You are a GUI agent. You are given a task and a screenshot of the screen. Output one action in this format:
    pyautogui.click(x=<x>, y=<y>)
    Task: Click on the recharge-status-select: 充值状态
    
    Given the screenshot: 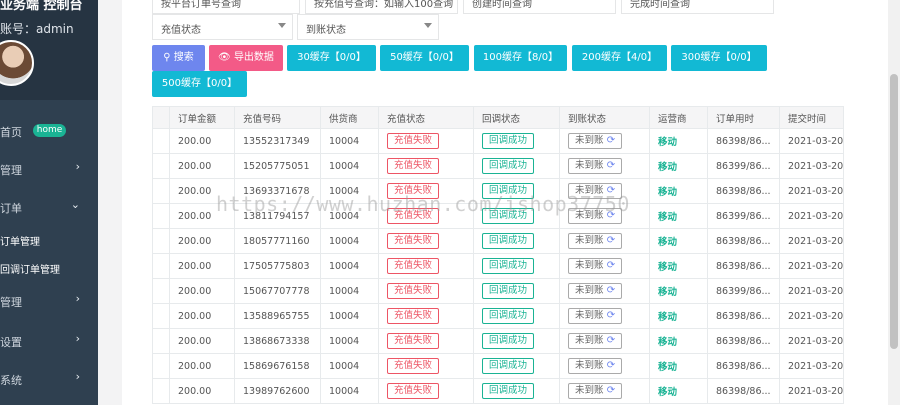 What is the action you would take?
    pyautogui.click(x=222, y=27)
    